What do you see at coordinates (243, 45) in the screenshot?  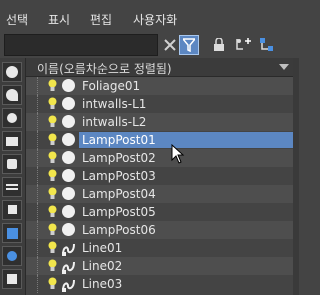 I see `hierarchy-add-icon` at bounding box center [243, 45].